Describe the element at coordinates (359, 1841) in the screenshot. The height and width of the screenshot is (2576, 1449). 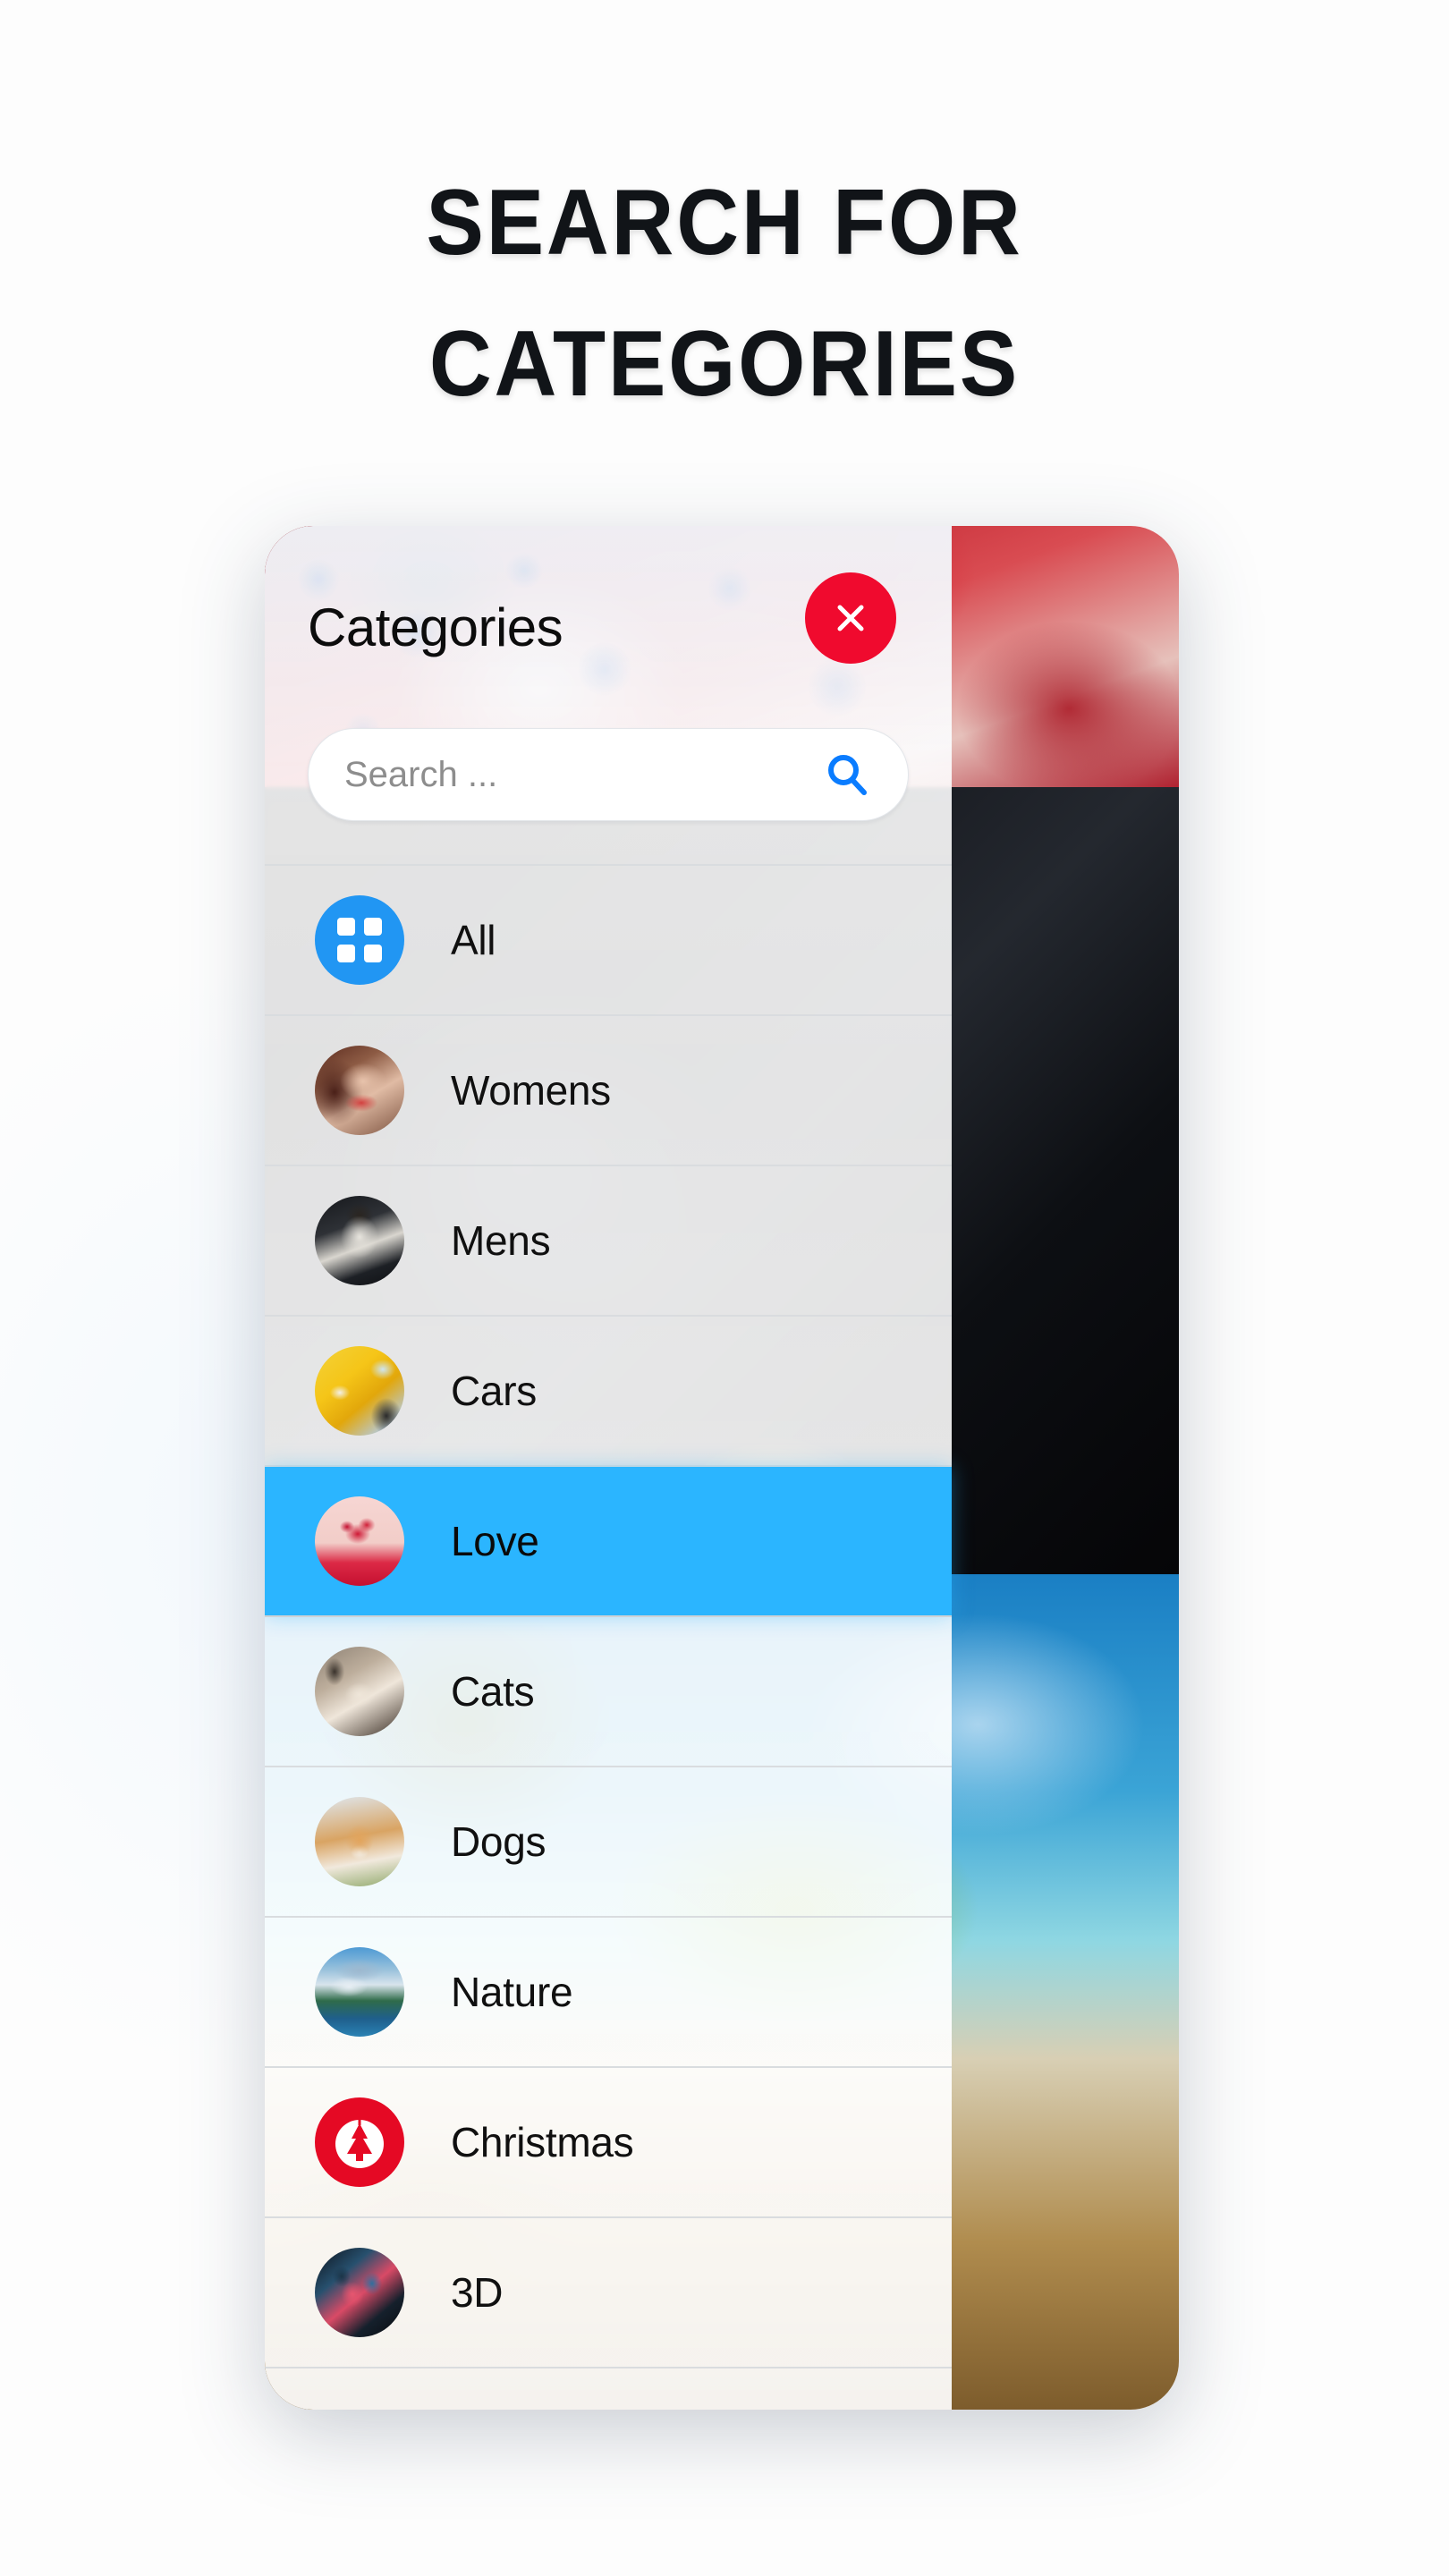
I see `dogs-avatar-icon` at that location.